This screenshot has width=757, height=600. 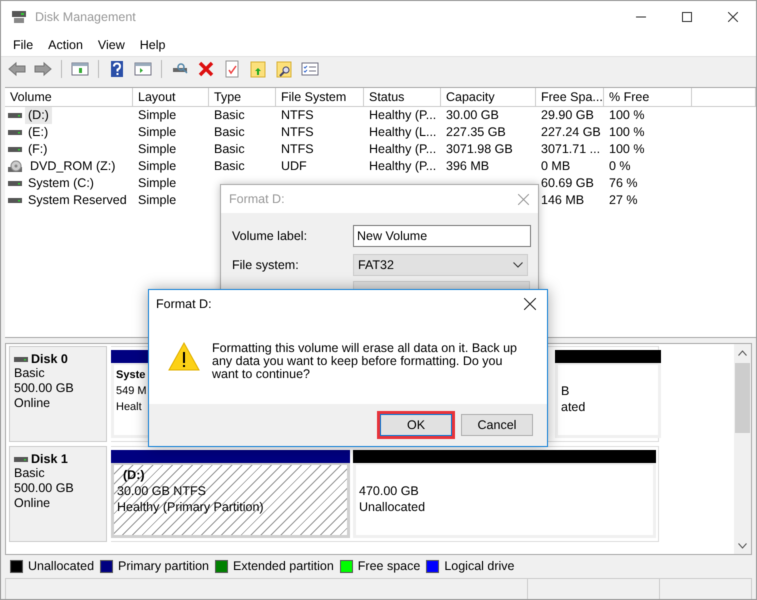 What do you see at coordinates (608, 400) in the screenshot?
I see `partition-box: B ated` at bounding box center [608, 400].